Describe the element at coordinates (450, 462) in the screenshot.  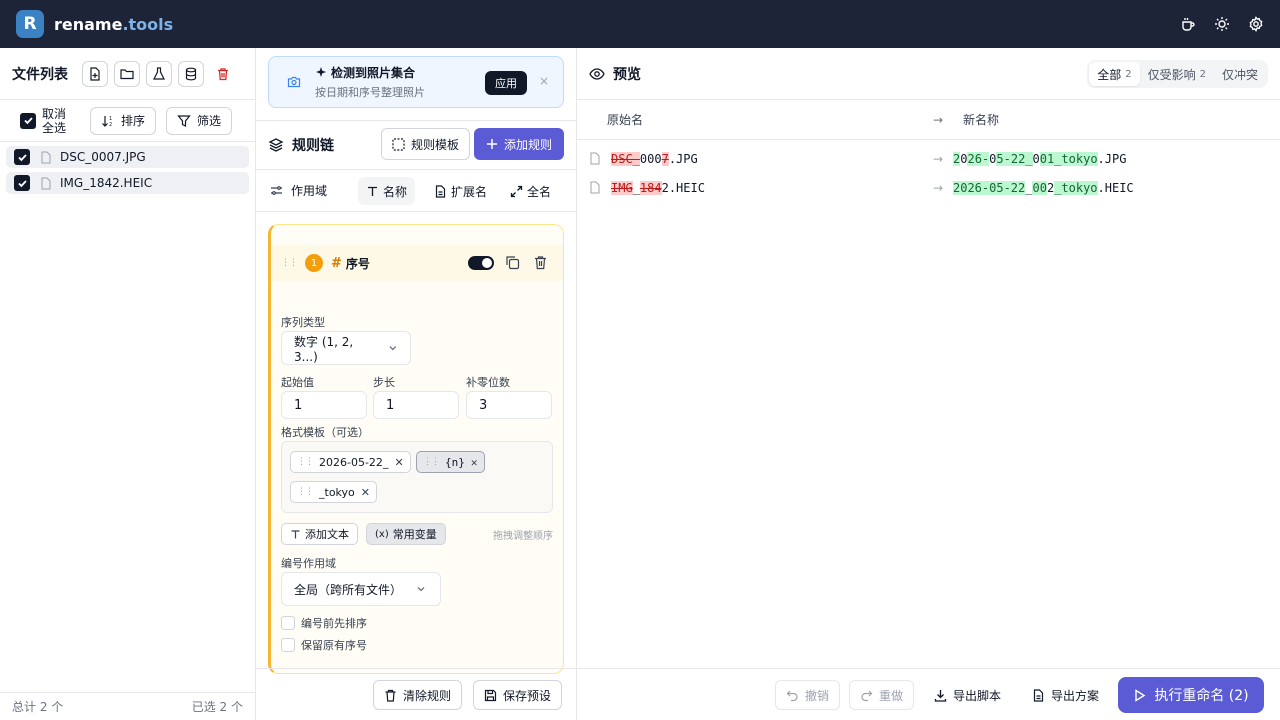
I see `variable-chip: ⋮⋮ {n} ✕` at that location.